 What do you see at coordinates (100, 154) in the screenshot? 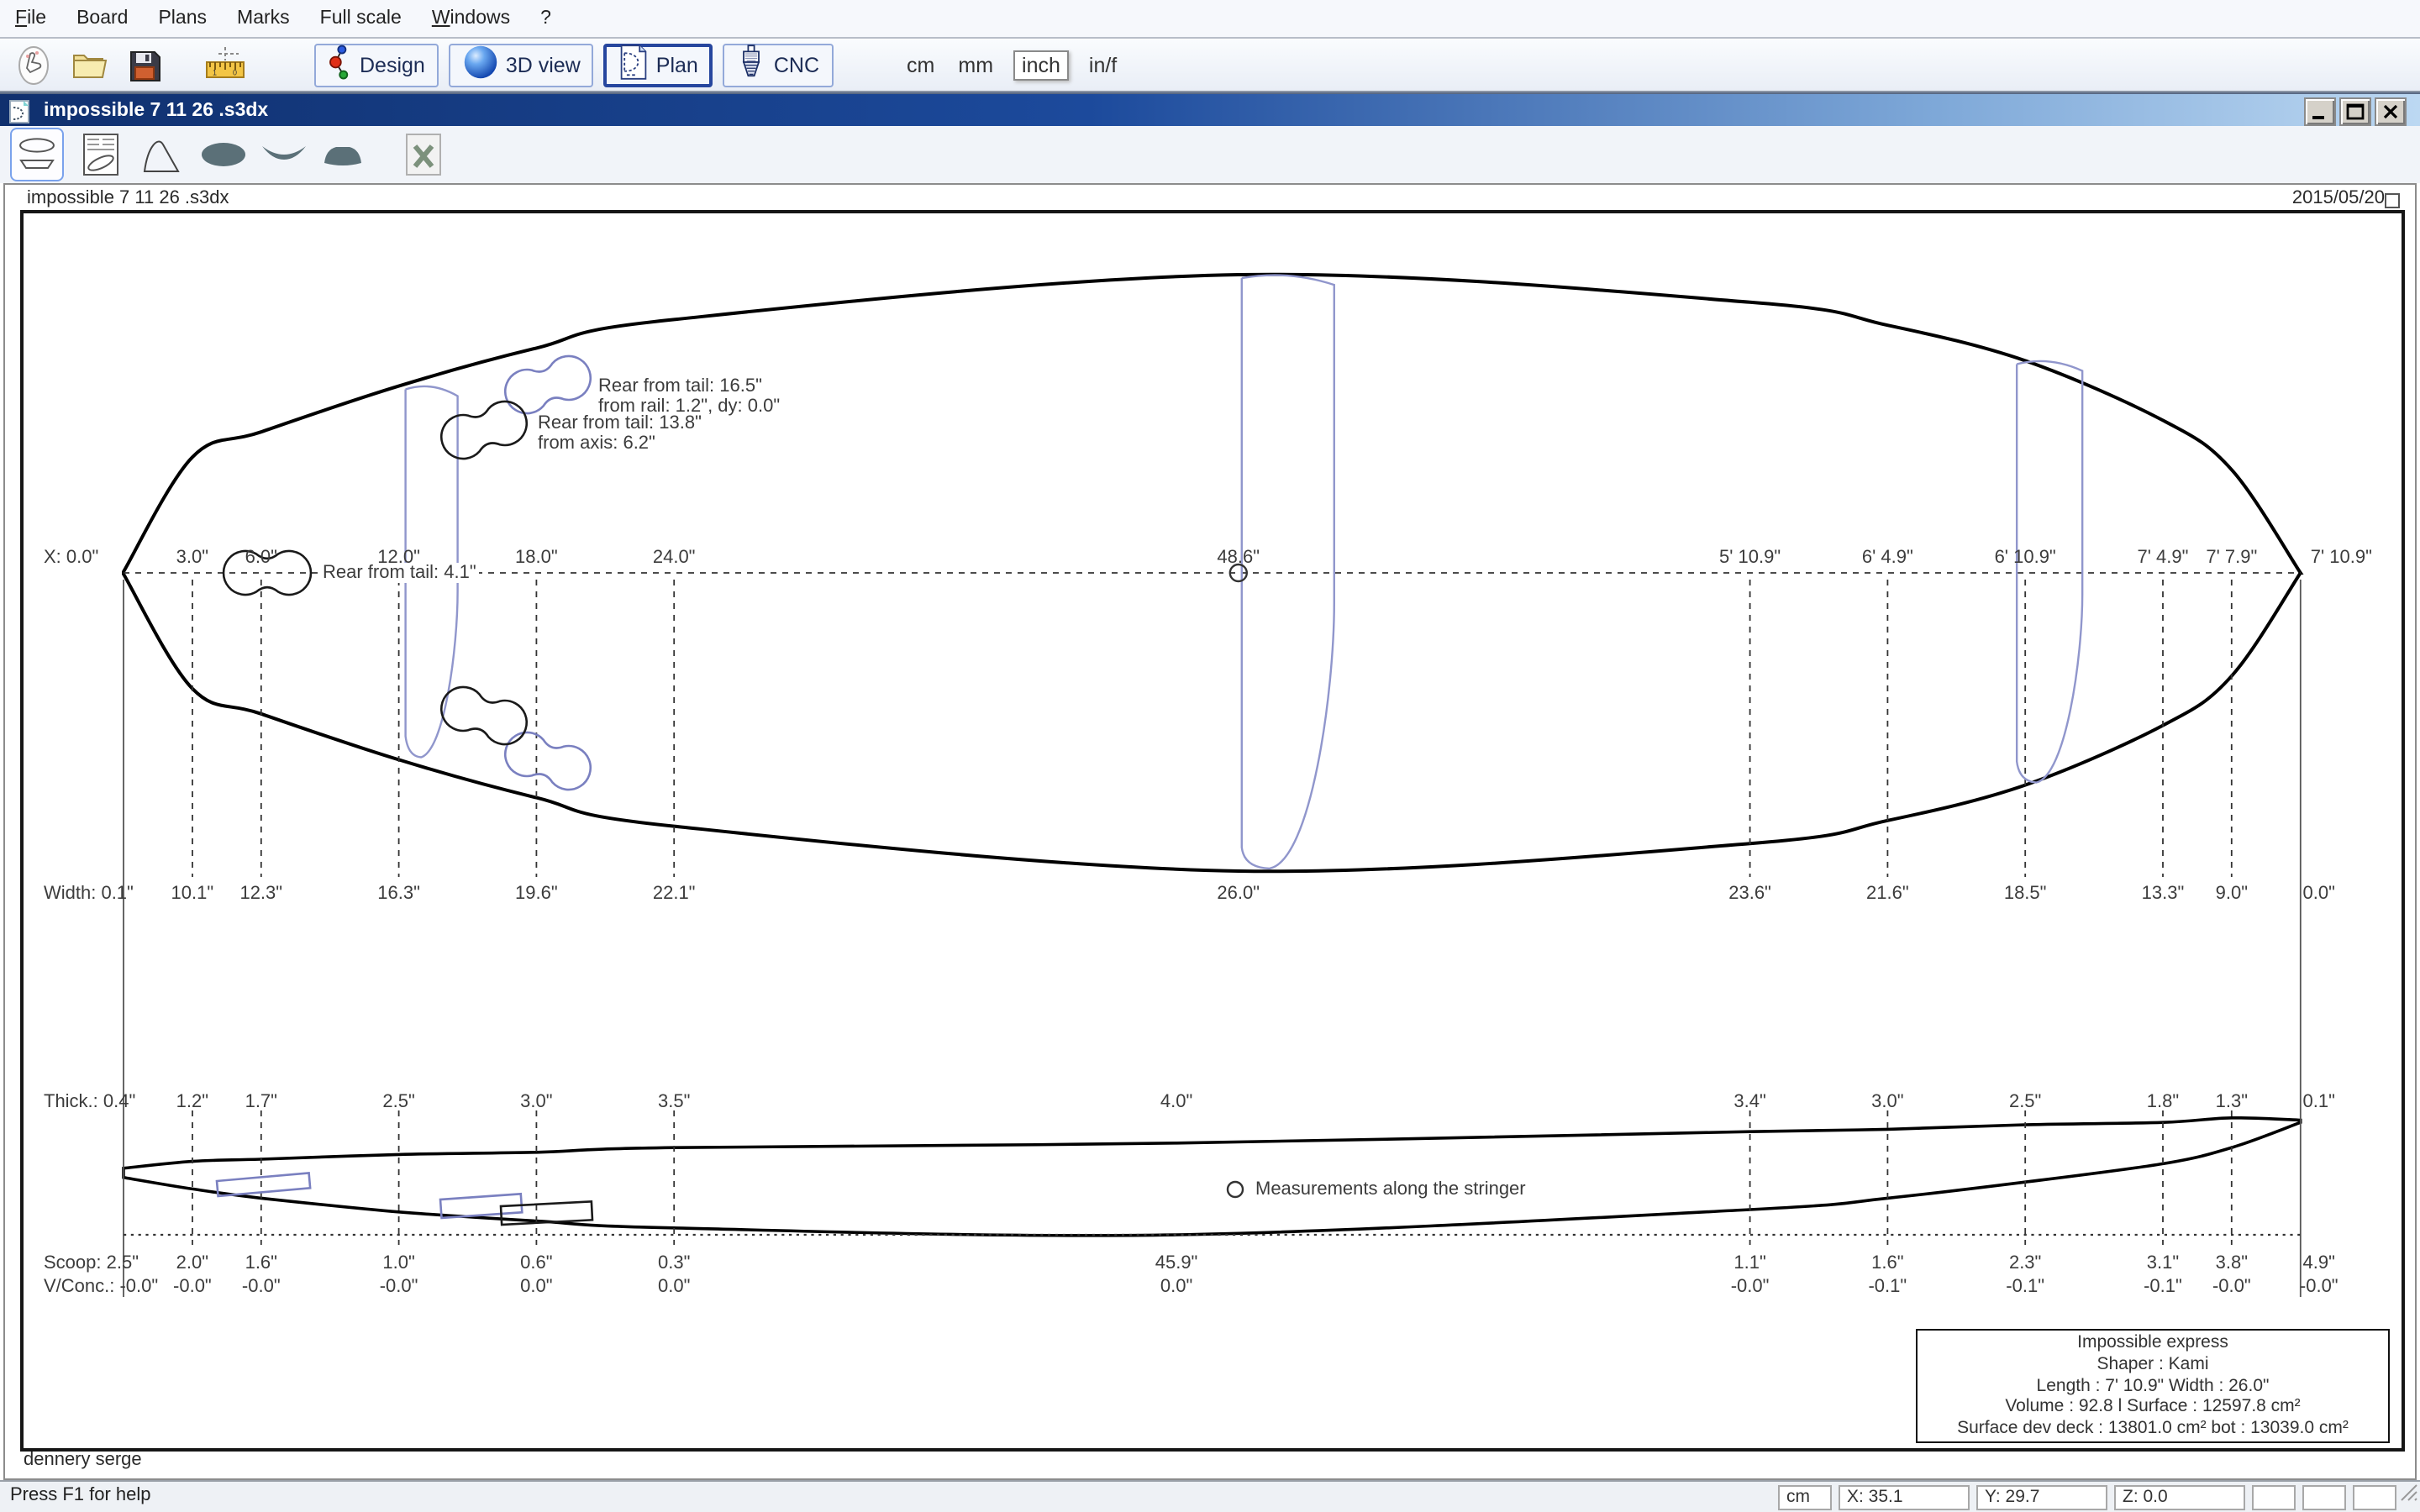
I see `measurements-sheet-icon` at bounding box center [100, 154].